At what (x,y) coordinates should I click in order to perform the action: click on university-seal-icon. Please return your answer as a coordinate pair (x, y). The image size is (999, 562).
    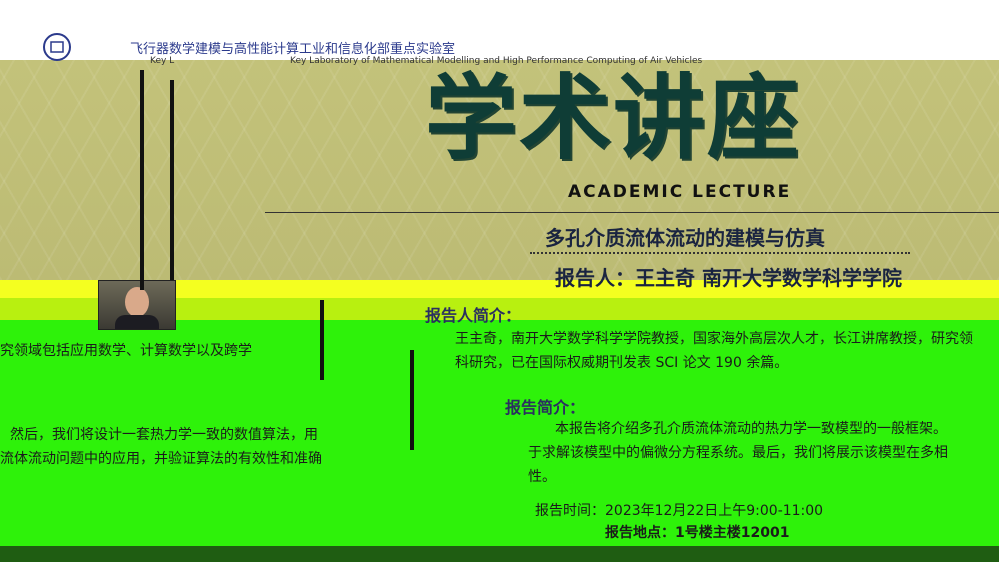
    Looking at the image, I should click on (57, 47).